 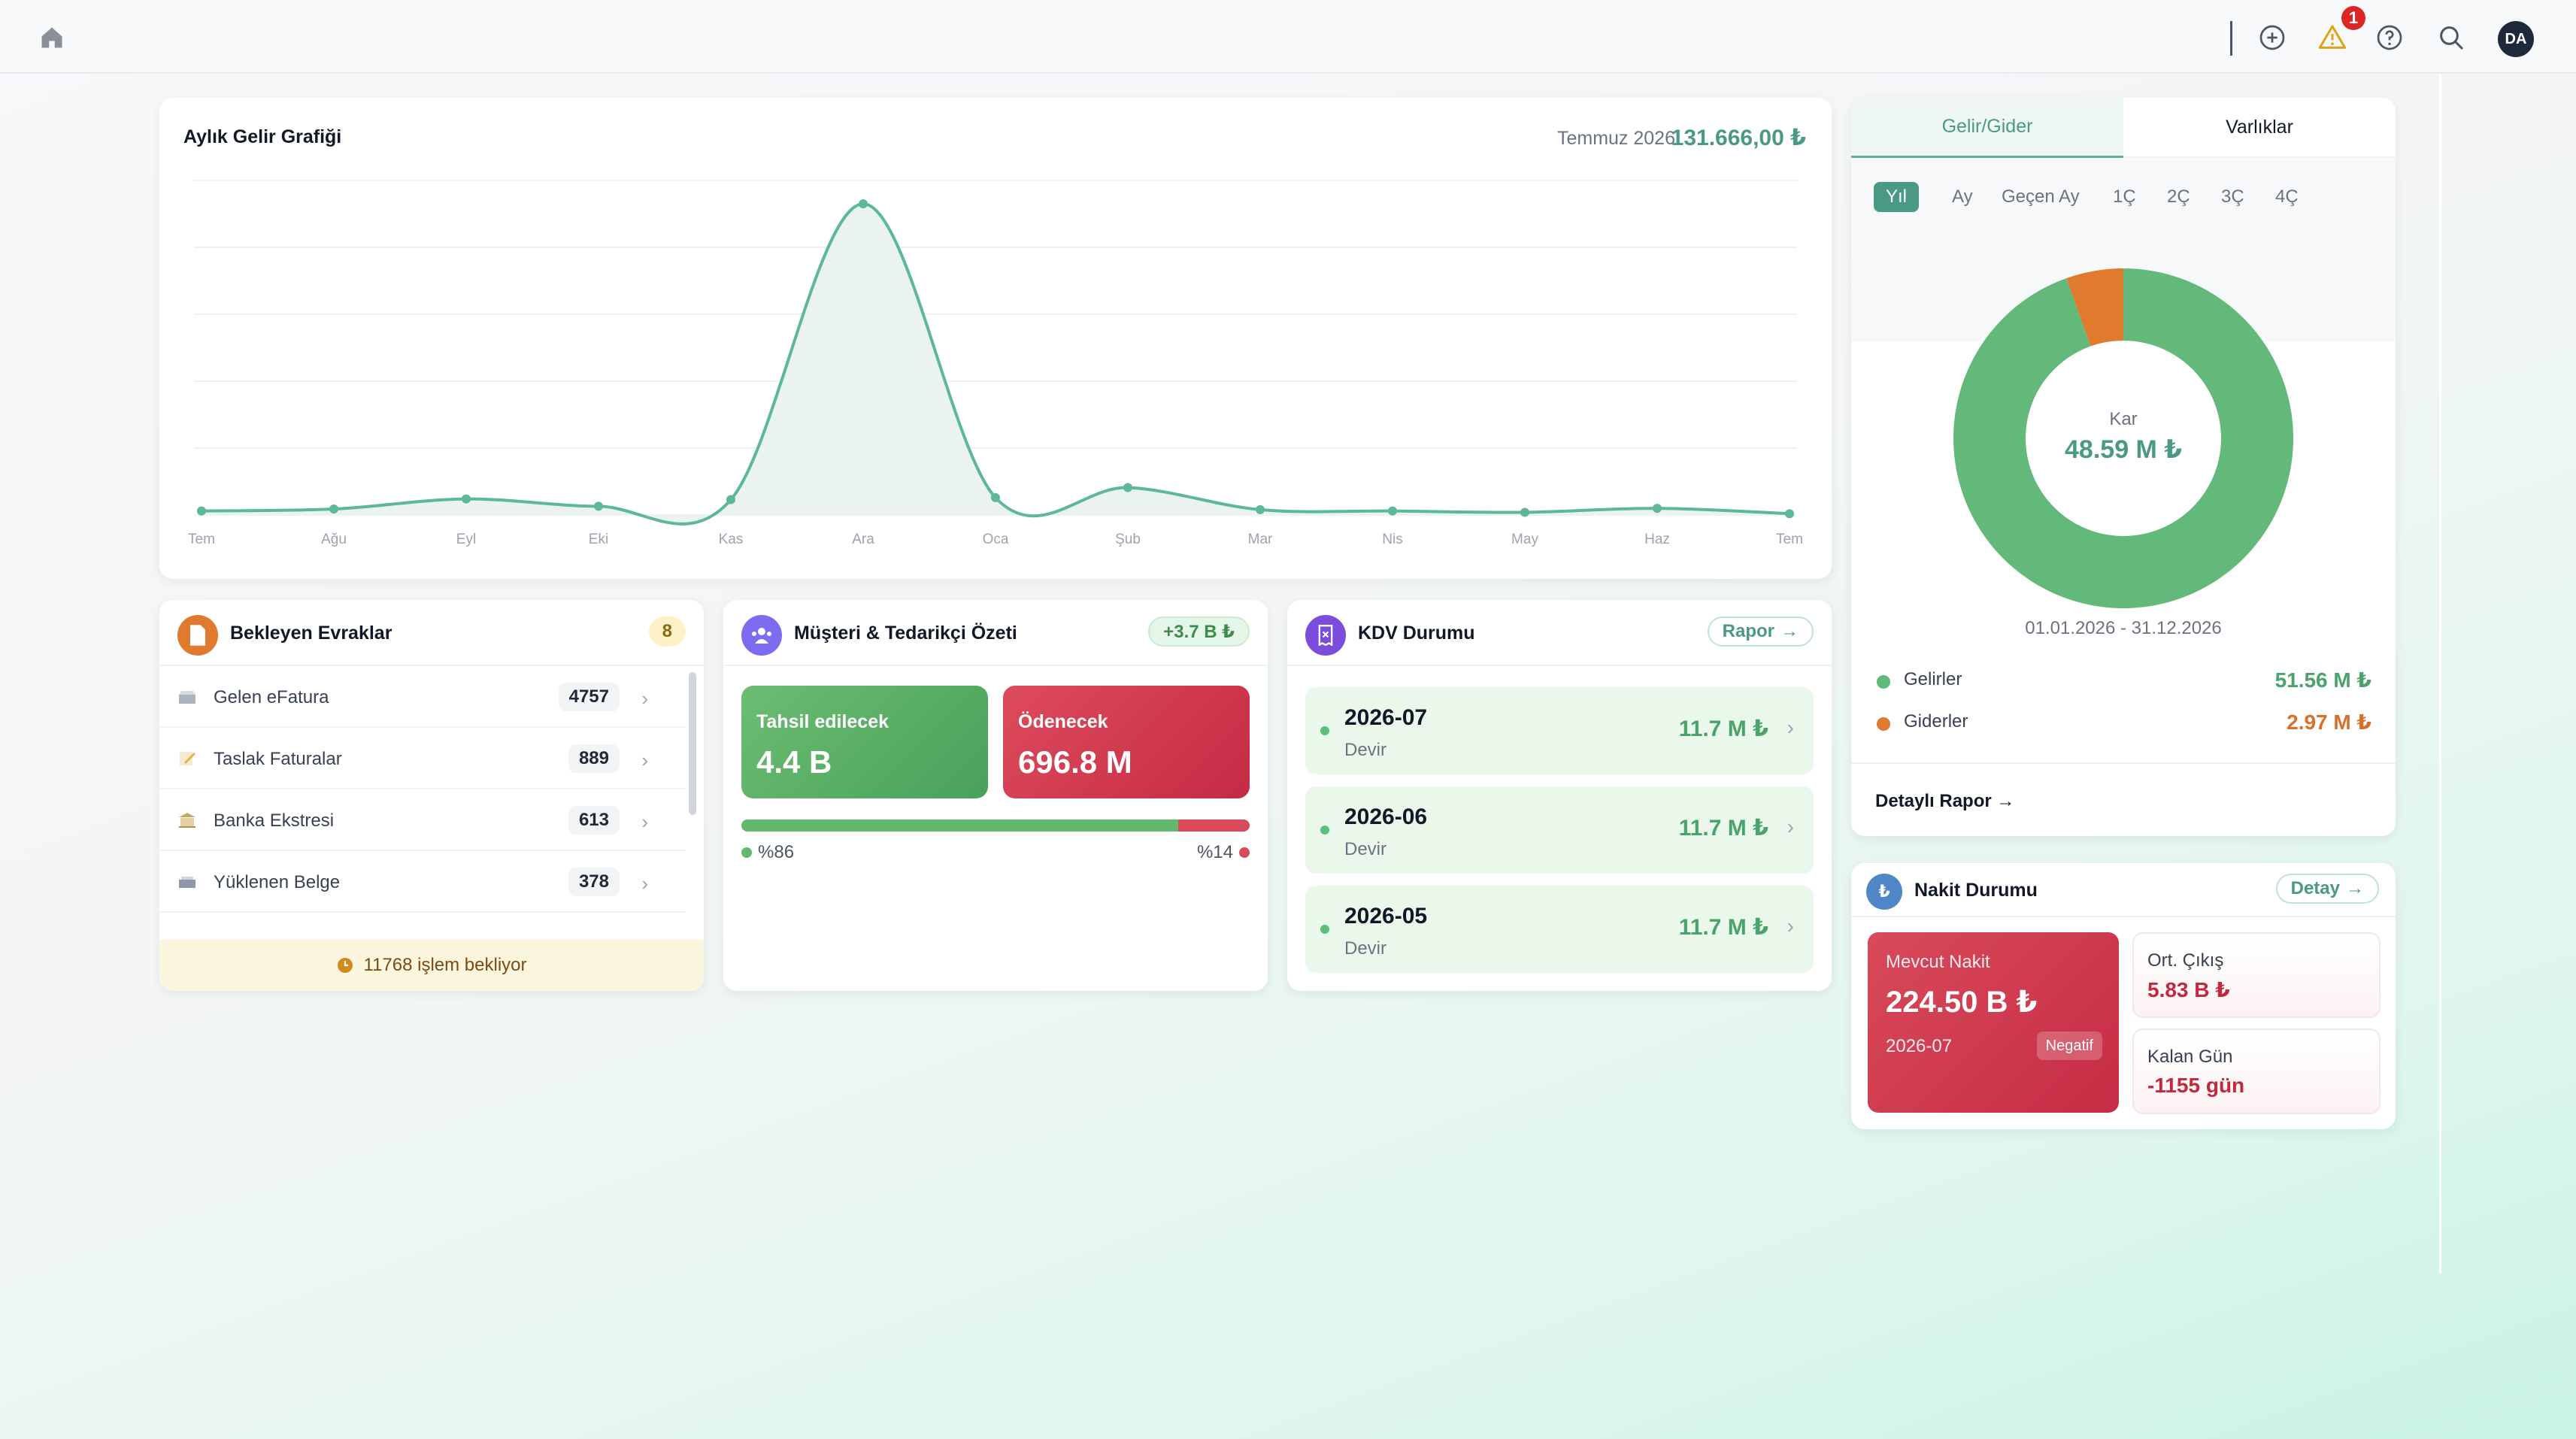 I want to click on divider, so click(x=2123, y=763).